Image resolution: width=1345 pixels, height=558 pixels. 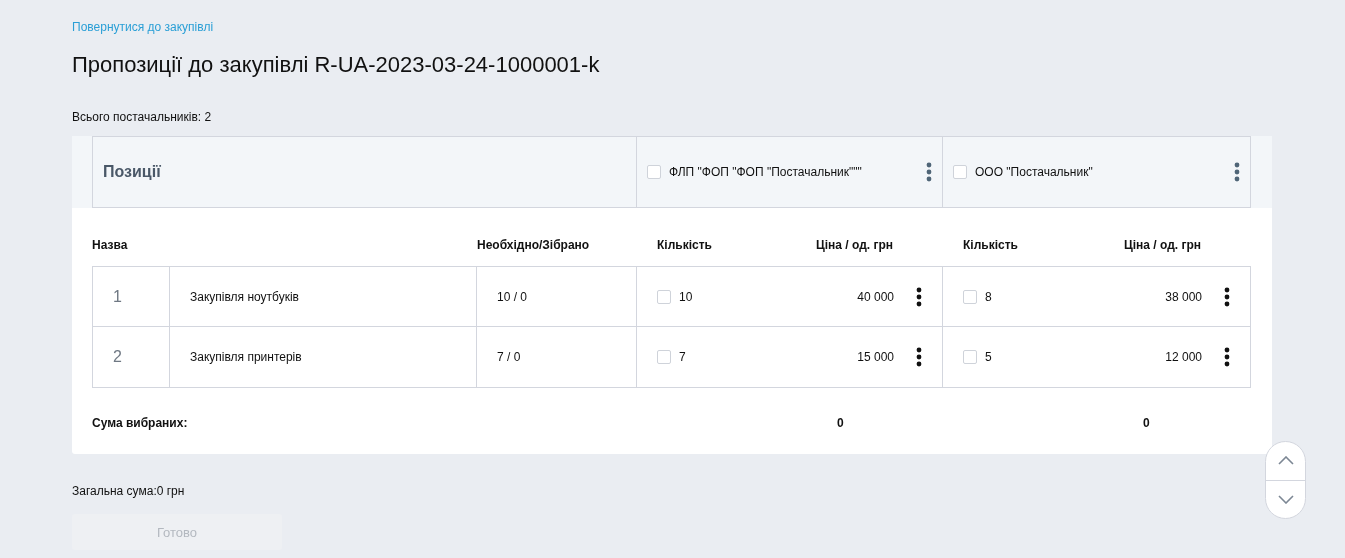 I want to click on needed-collected: 7 / 0, so click(x=509, y=358).